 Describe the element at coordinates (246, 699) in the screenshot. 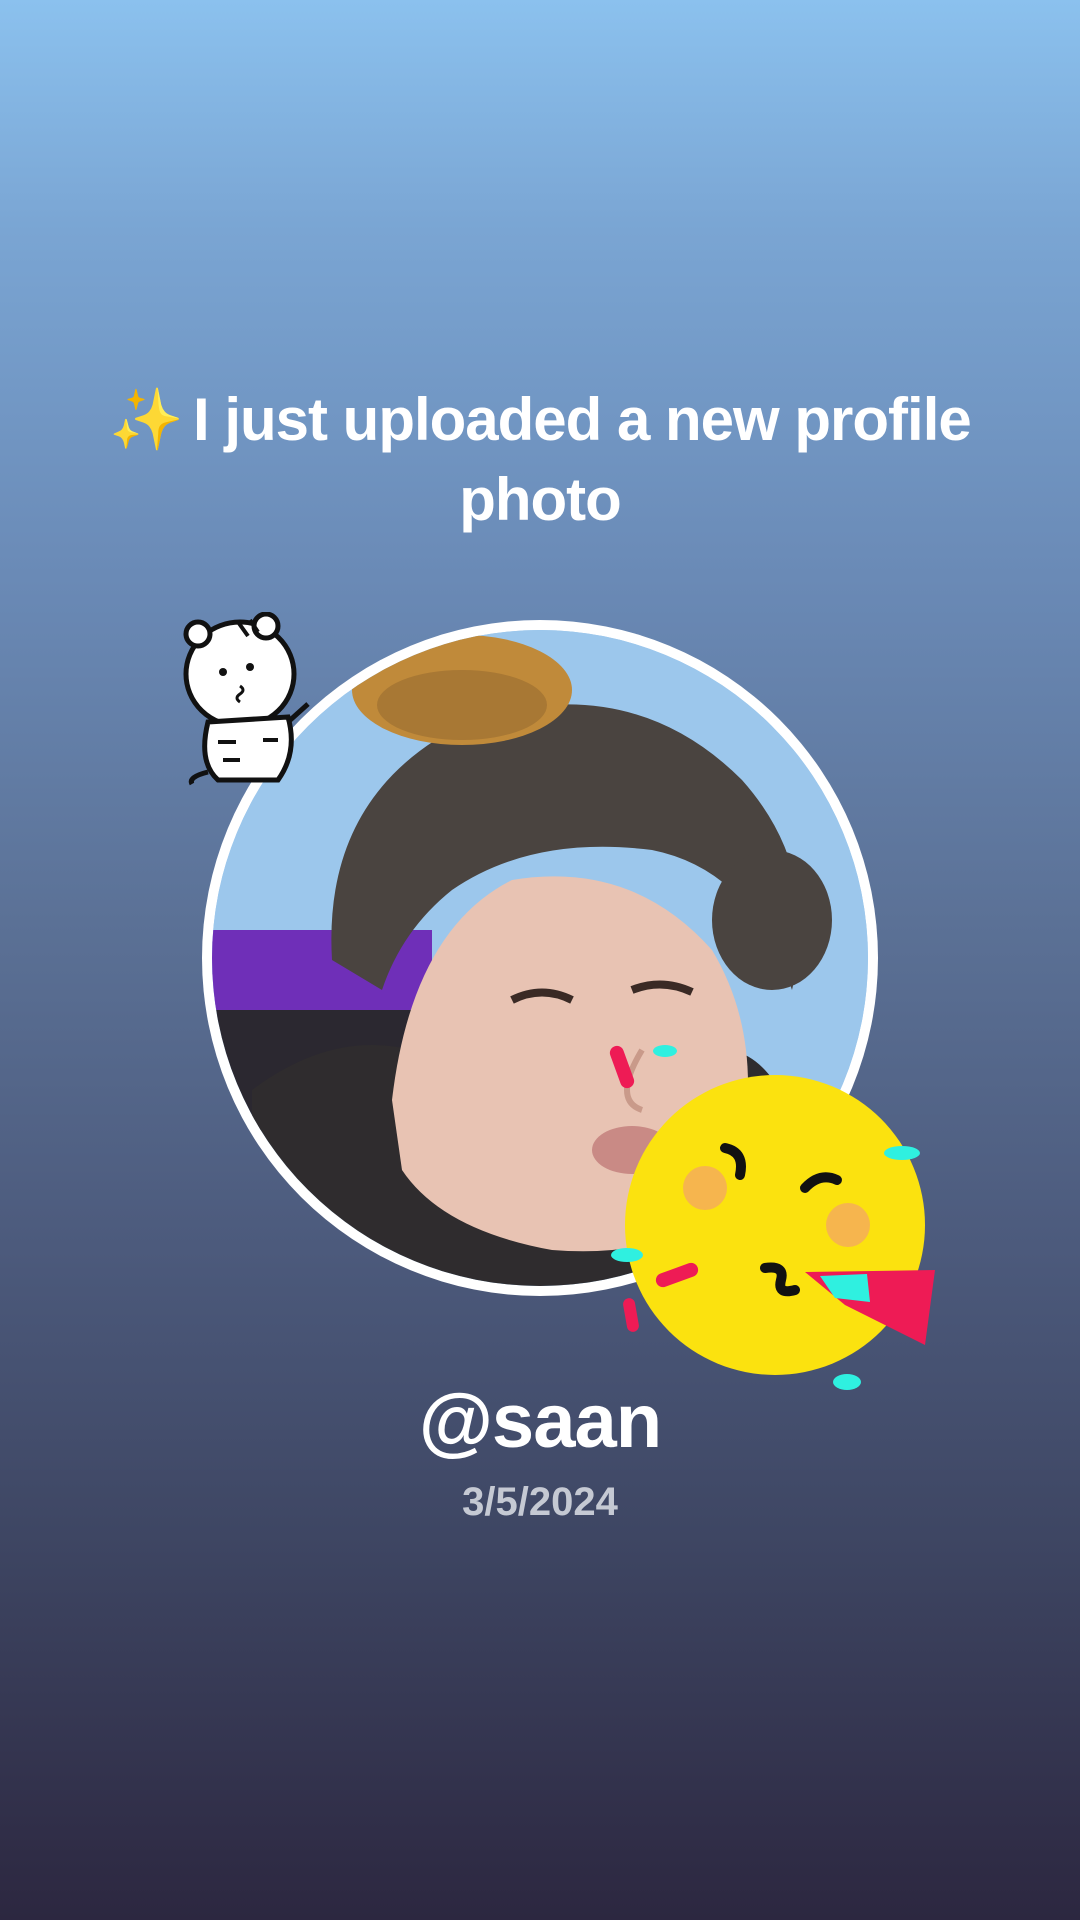

I see `tiger-sticker` at that location.